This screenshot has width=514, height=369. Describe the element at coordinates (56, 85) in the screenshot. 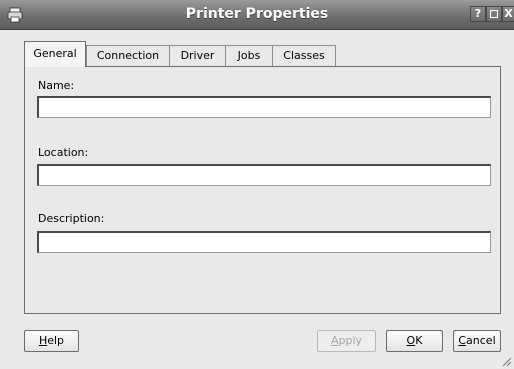

I see `name-label: Name:` at that location.